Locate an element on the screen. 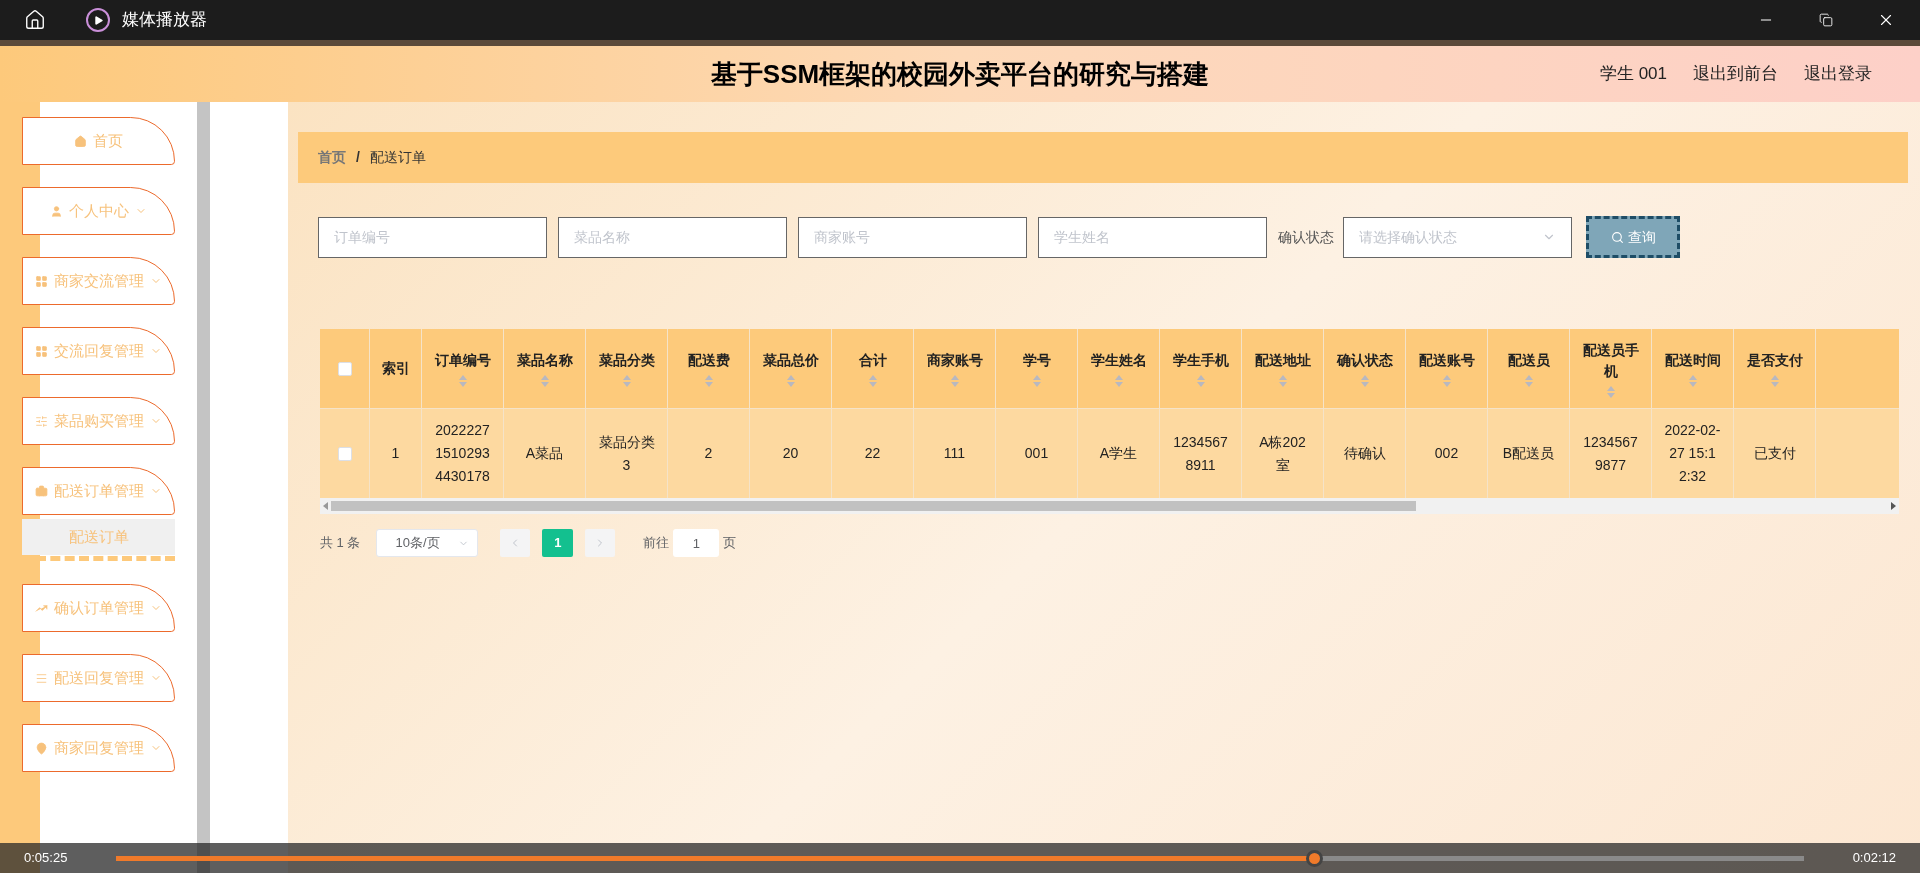  column-header: 菜品总价 is located at coordinates (790, 360).